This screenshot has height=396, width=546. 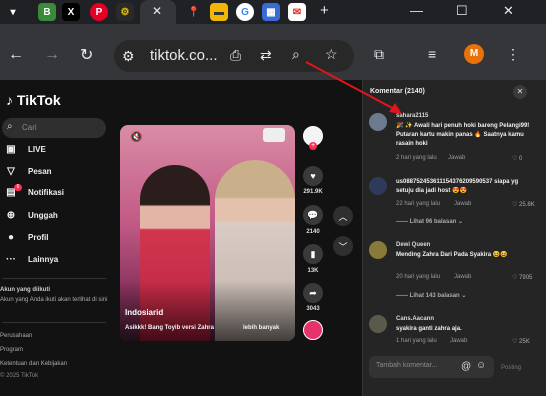 What do you see at coordinates (235, 55) in the screenshot?
I see `install-icon: ⎙` at bounding box center [235, 55].